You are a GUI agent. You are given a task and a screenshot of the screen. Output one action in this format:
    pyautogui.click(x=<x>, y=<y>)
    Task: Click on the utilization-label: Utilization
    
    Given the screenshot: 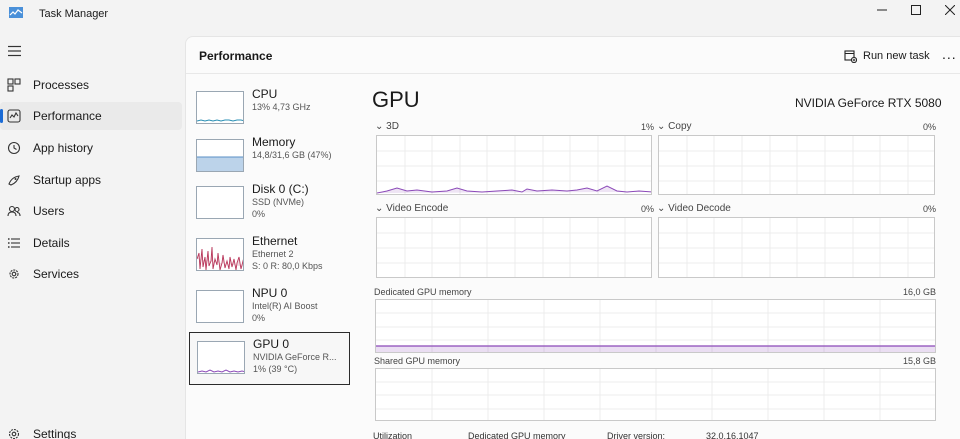 What is the action you would take?
    pyautogui.click(x=393, y=435)
    